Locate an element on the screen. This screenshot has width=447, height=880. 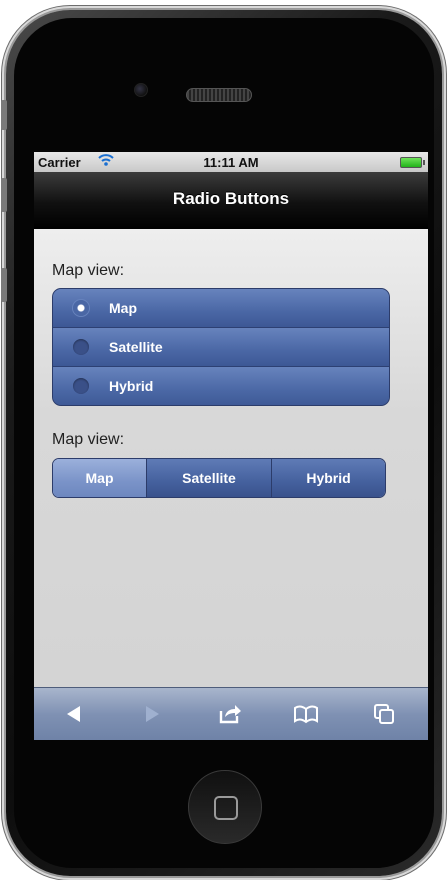
battery-icon is located at coordinates (412, 162).